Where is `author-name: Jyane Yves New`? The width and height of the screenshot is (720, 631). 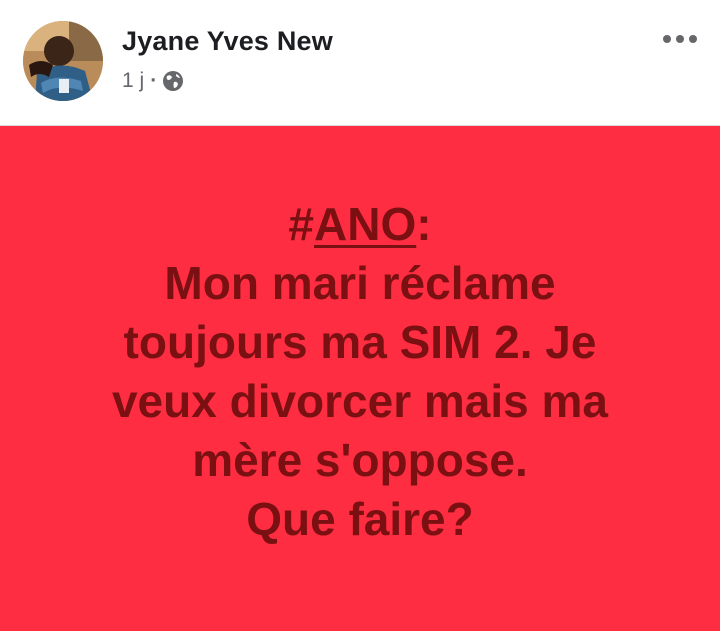
author-name: Jyane Yves New is located at coordinates (227, 41).